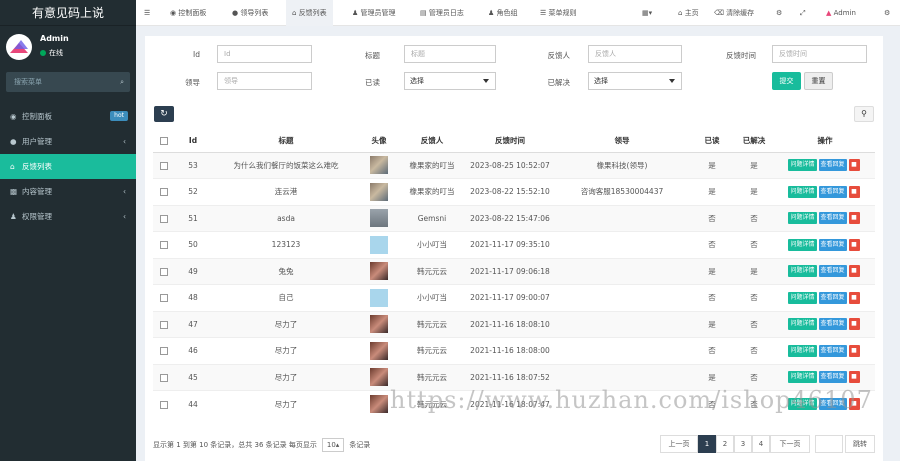  Describe the element at coordinates (786, 81) in the screenshot. I see `submit-button: 提交` at that location.